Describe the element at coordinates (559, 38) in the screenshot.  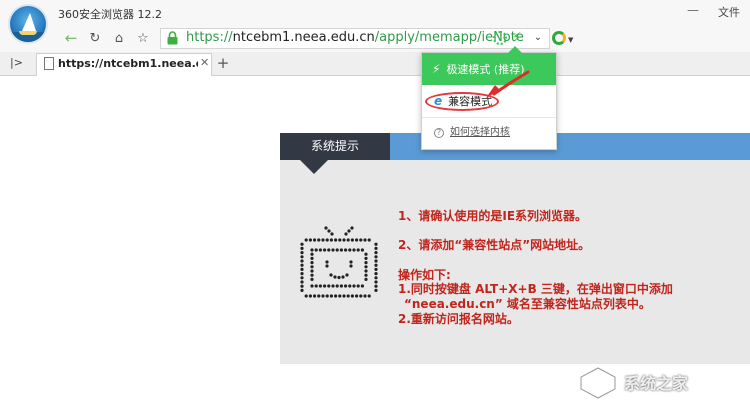
I see `search-engine-icon` at that location.